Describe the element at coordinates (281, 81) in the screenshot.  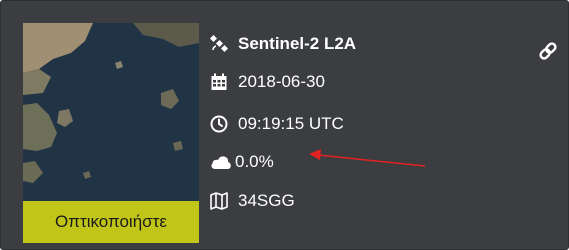
I see `acquisition-date: 2018-06-30` at that location.